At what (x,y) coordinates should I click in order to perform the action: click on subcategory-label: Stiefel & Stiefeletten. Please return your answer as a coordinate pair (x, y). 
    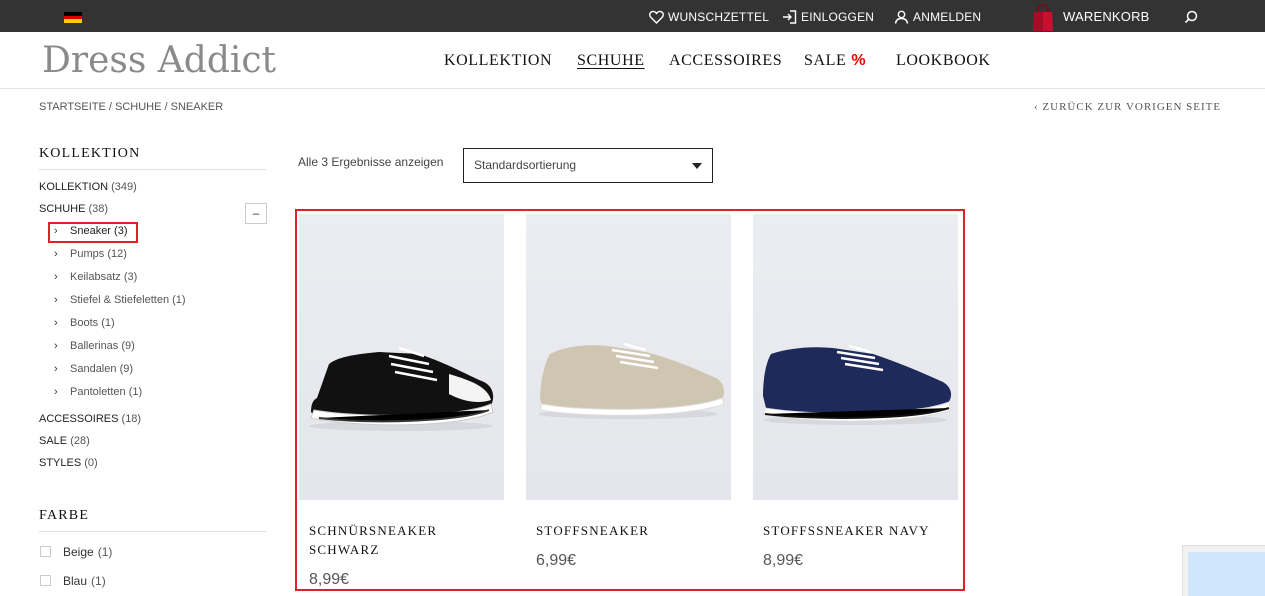
    Looking at the image, I should click on (120, 300).